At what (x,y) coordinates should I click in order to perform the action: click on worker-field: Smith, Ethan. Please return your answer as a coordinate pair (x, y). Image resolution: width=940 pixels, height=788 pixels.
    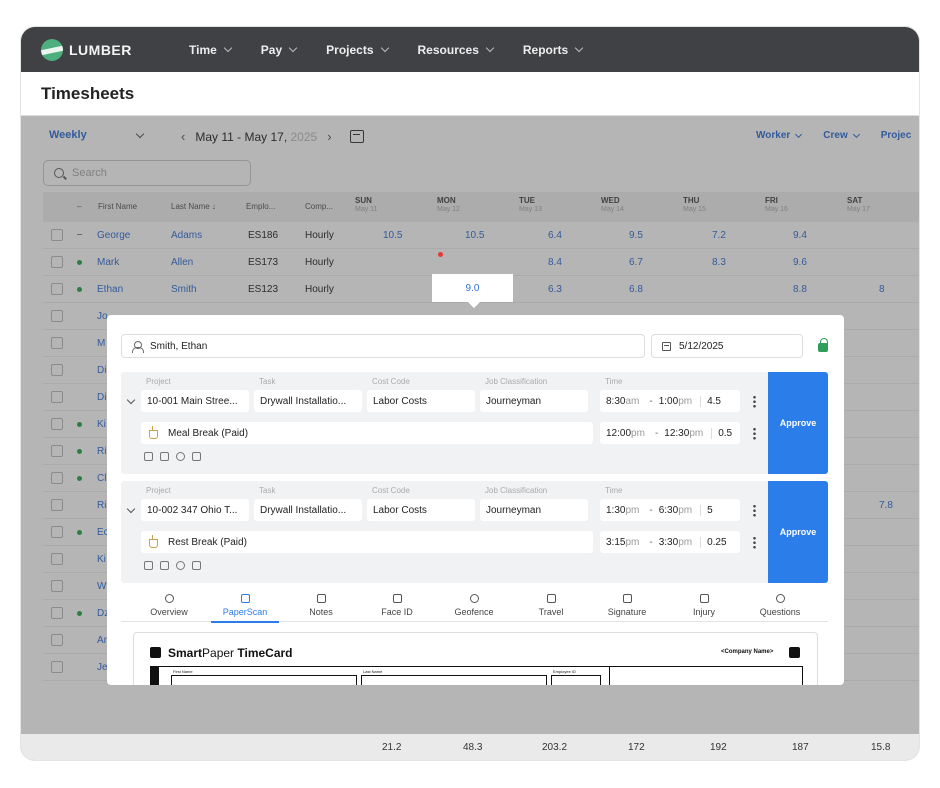
    Looking at the image, I should click on (383, 346).